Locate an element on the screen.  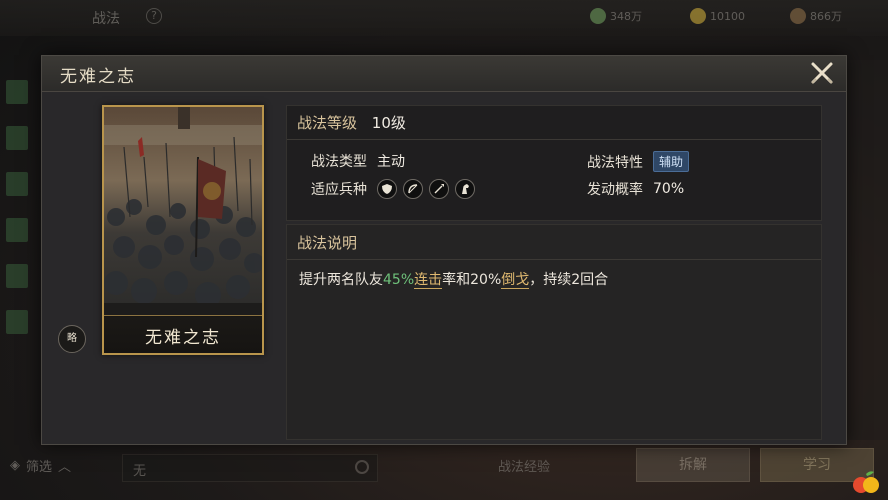
close-button is located at coordinates (822, 73).